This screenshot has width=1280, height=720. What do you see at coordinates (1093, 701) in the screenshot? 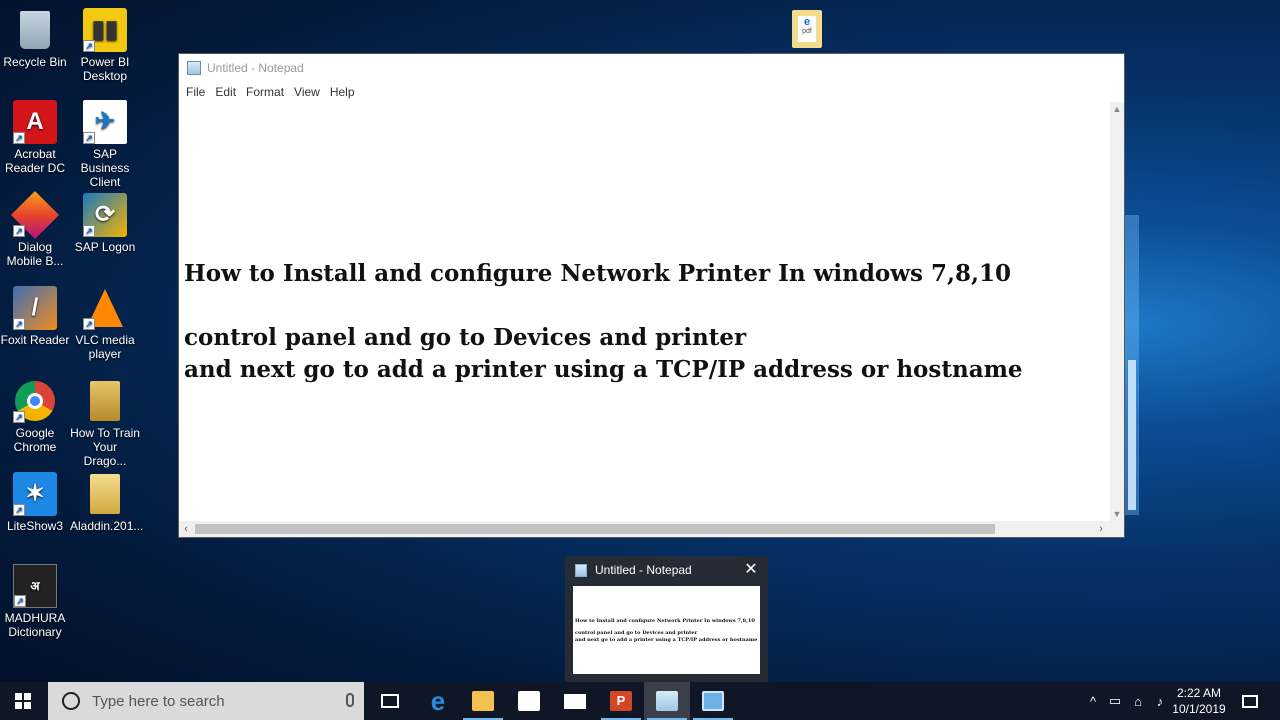
I see `show-hidden-icons-chevron-icon: ^` at bounding box center [1093, 701].